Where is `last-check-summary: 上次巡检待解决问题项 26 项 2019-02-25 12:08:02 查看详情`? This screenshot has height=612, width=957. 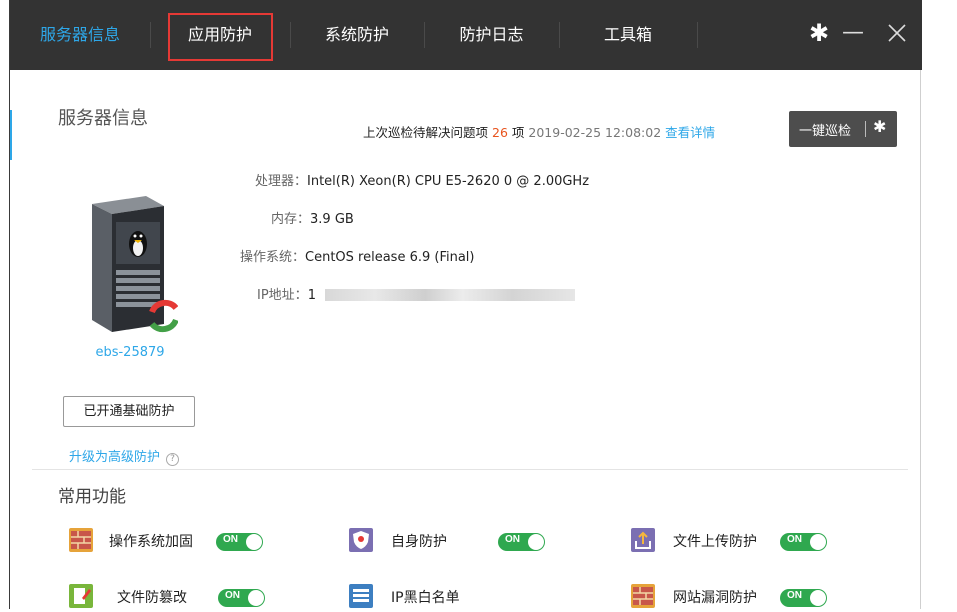 last-check-summary: 上次巡检待解决问题项 26 项 2019-02-25 12:08:02 查看详情 is located at coordinates (539, 131).